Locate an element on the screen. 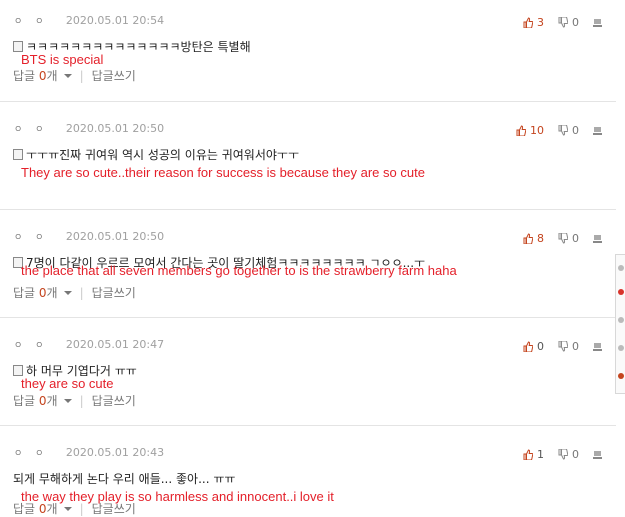  comment-body: 되게 무해하게 논다 우리 애들... 좋아... ㅠㅠ is located at coordinates (124, 479).